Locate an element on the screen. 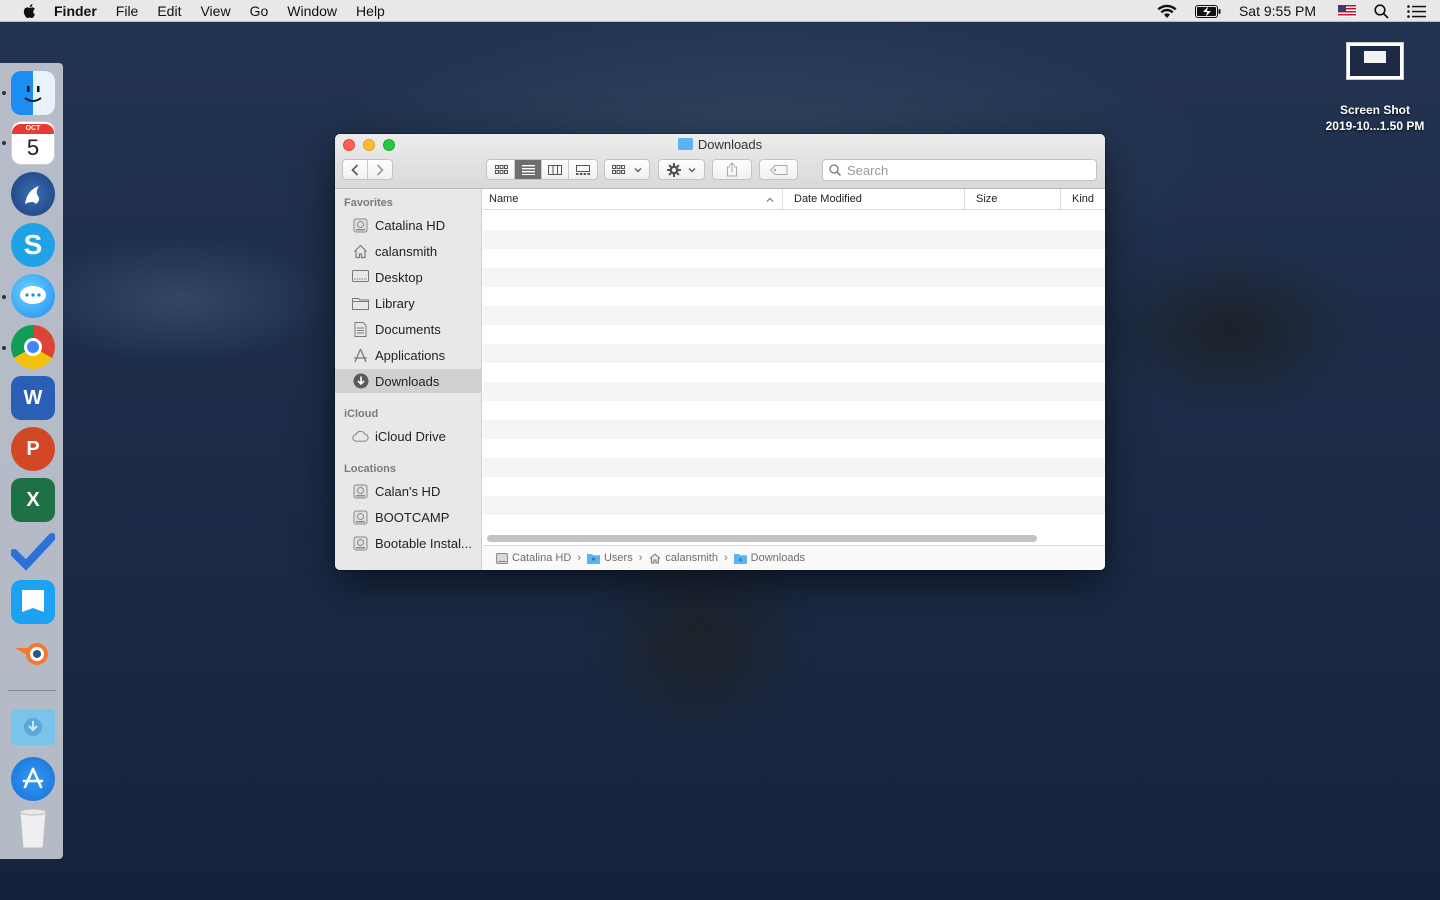 The height and width of the screenshot is (900, 1440). sidebar-item-label: iCloud Drive is located at coordinates (410, 436).